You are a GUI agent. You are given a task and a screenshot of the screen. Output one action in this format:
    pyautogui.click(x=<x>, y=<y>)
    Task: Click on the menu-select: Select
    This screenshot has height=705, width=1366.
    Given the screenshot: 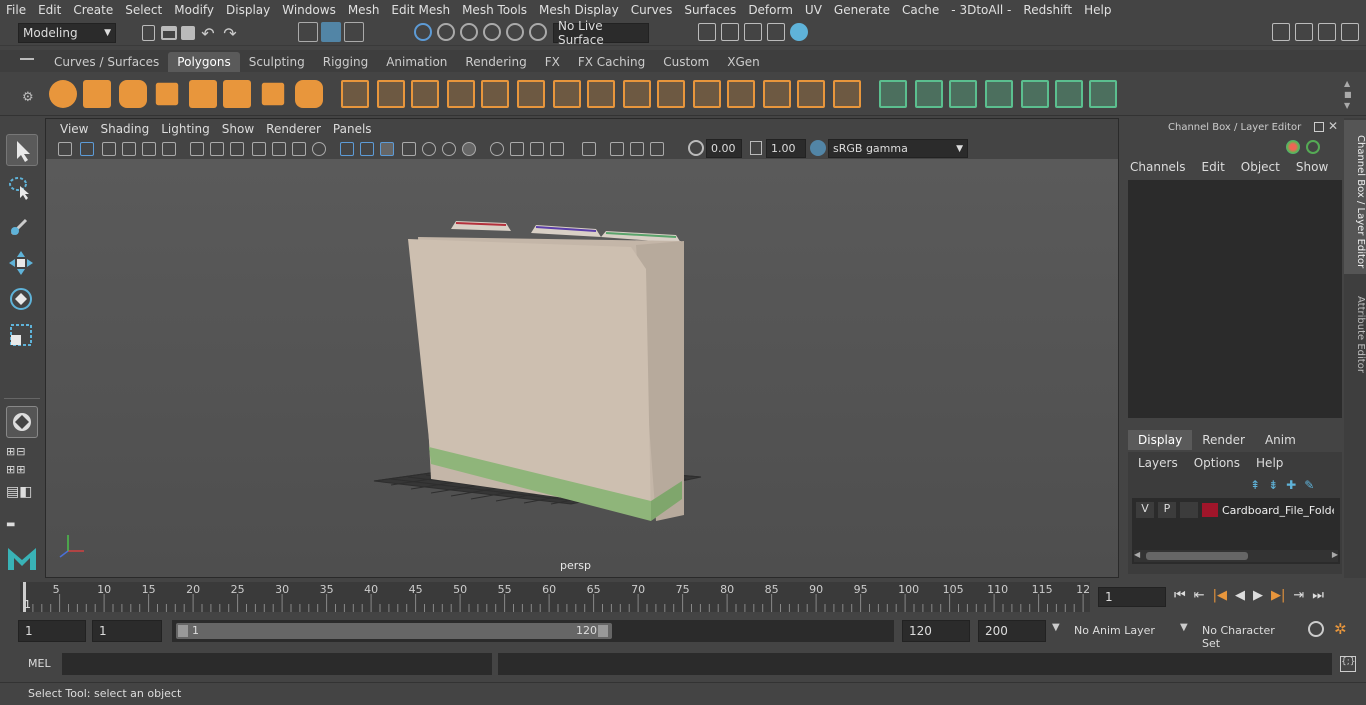 What is the action you would take?
    pyautogui.click(x=143, y=10)
    